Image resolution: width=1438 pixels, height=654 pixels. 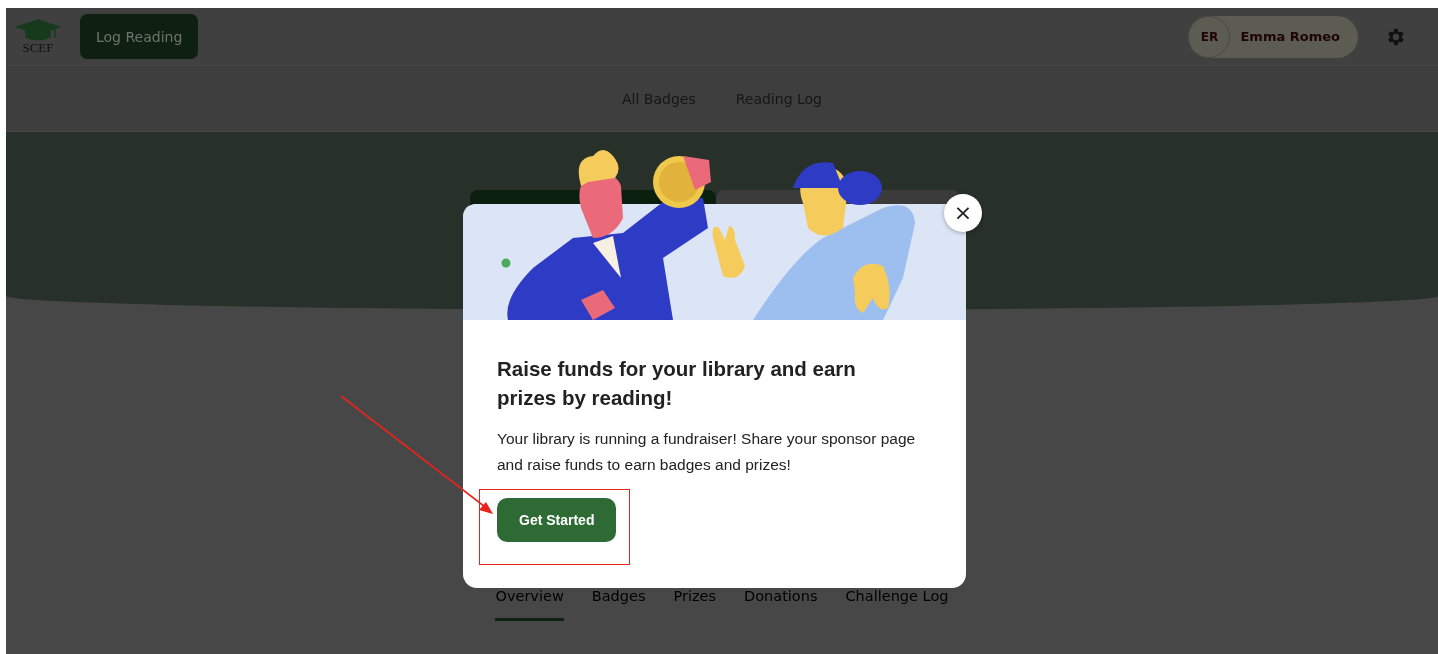 What do you see at coordinates (557, 520) in the screenshot?
I see `get-started-button: Get Started` at bounding box center [557, 520].